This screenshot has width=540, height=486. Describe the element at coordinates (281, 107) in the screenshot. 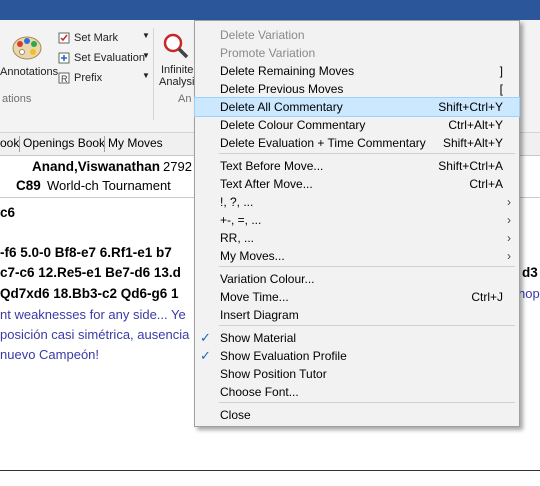

I see `menu-item-label: Delete All Commentary` at that location.